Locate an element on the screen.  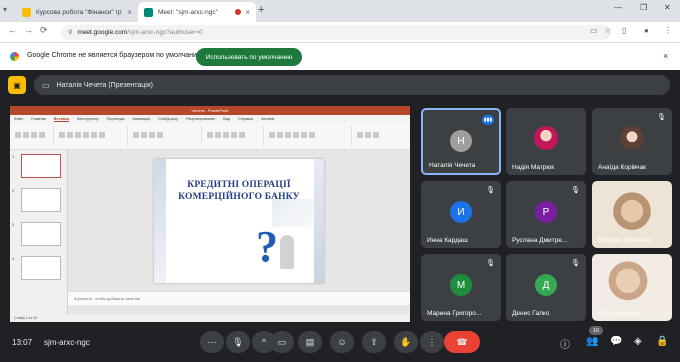
avatar: Д is located at coordinates (546, 285).